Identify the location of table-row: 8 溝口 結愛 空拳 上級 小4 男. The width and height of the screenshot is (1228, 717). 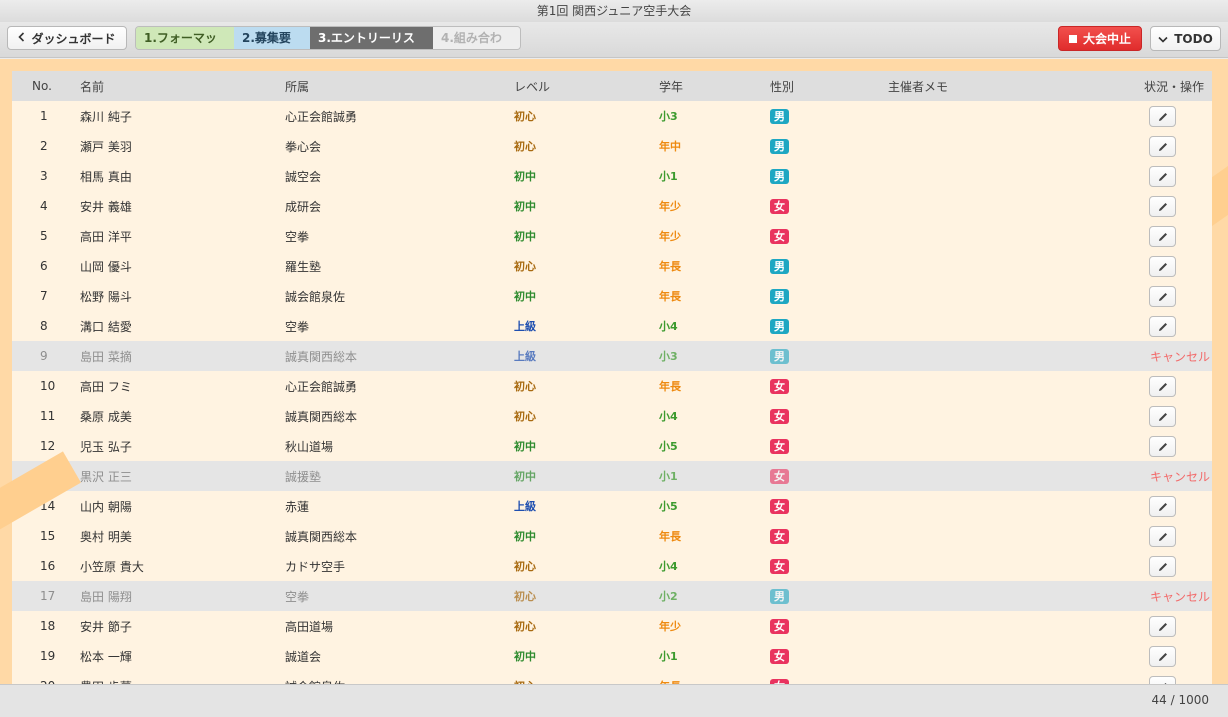
(612, 326).